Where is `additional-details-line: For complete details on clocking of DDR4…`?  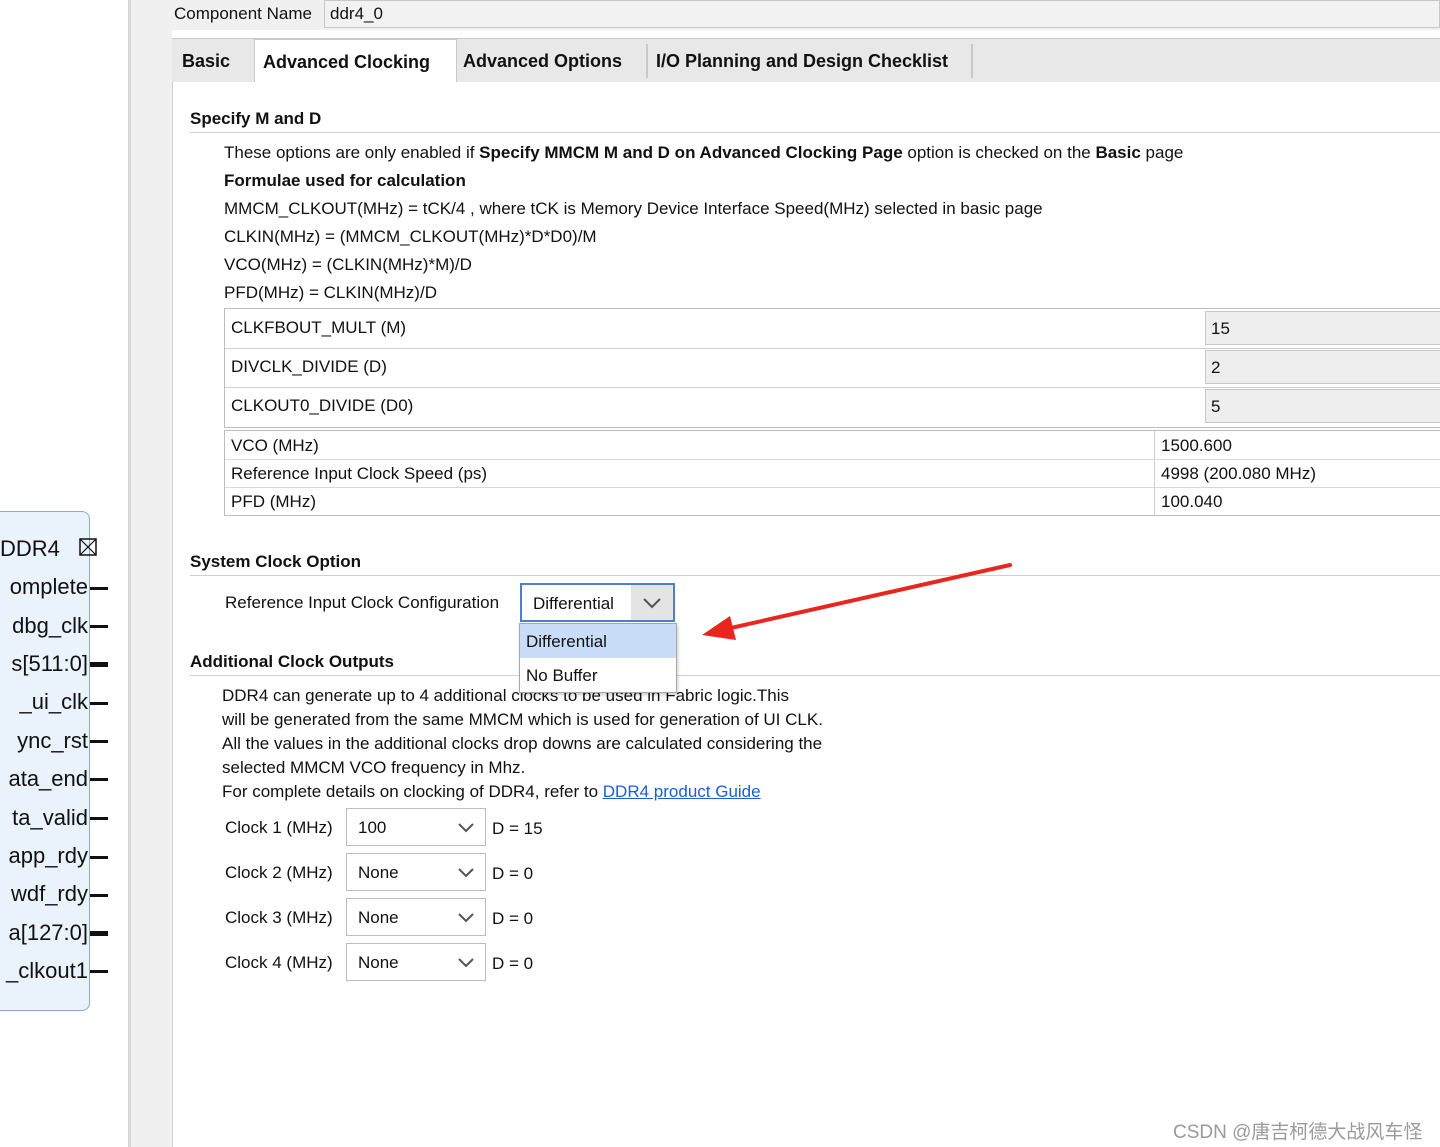 additional-details-line: For complete details on clocking of DDR4… is located at coordinates (491, 792).